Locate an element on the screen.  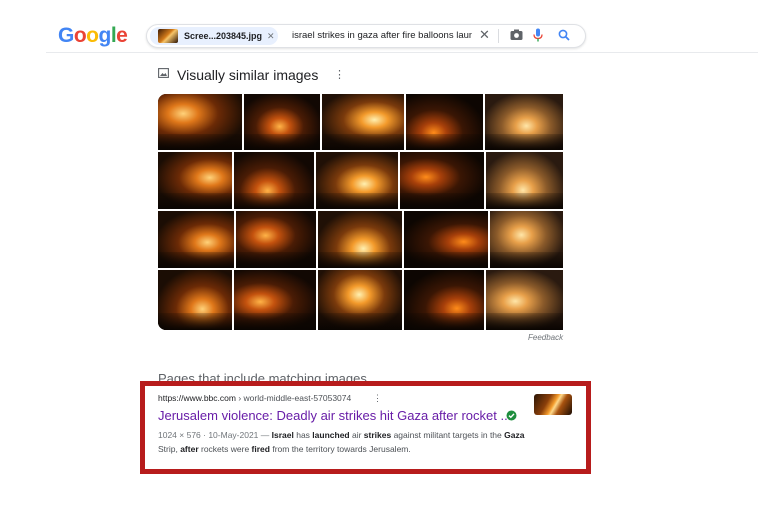
result-url-path: › world-middle-east-57053074 is located at coordinates (293, 398).